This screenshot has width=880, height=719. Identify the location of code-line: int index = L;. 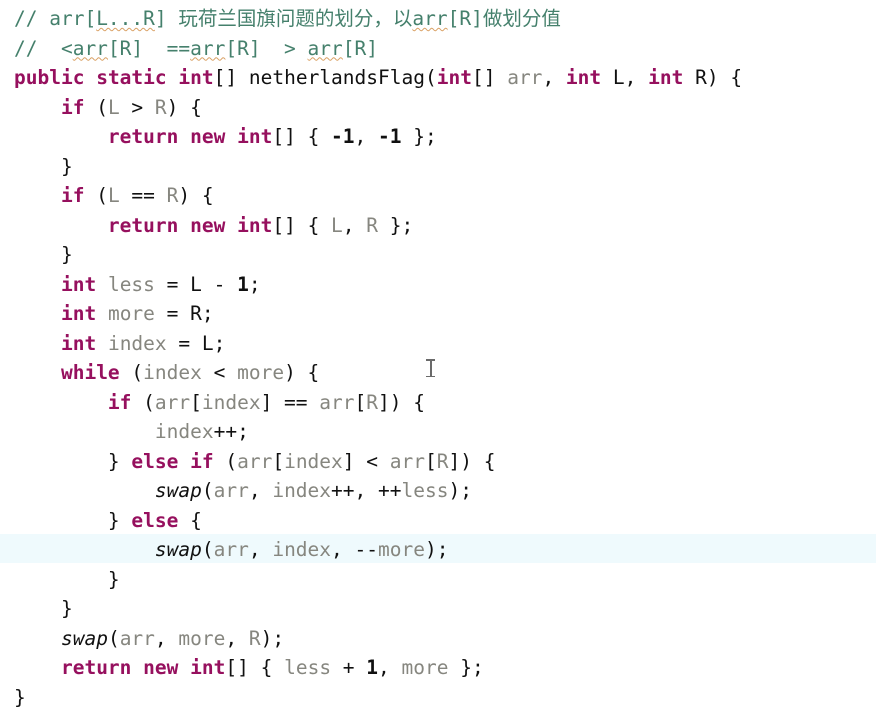
(440, 344).